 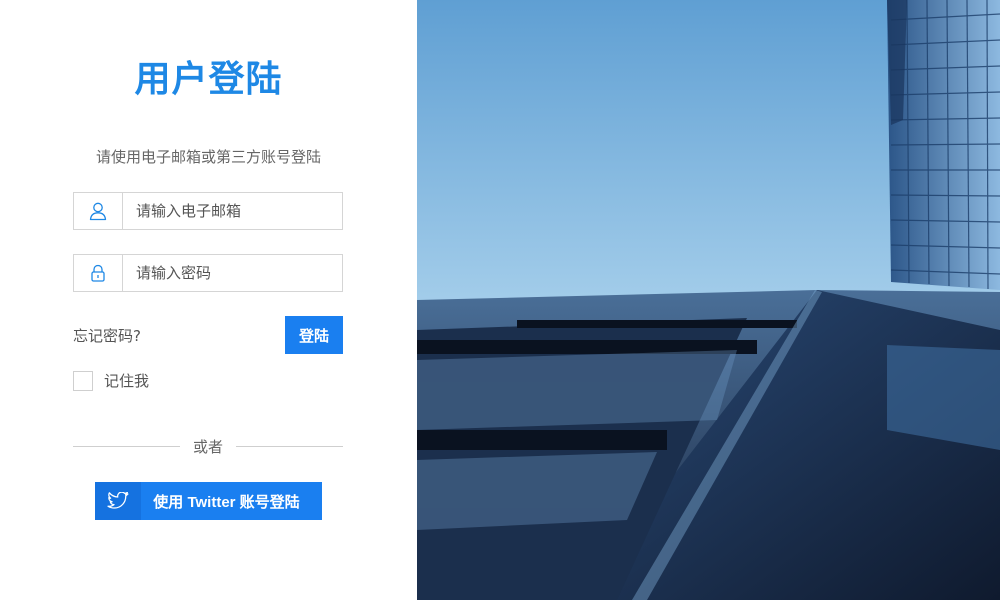 What do you see at coordinates (208, 79) in the screenshot?
I see `page-title: 用户登陆` at bounding box center [208, 79].